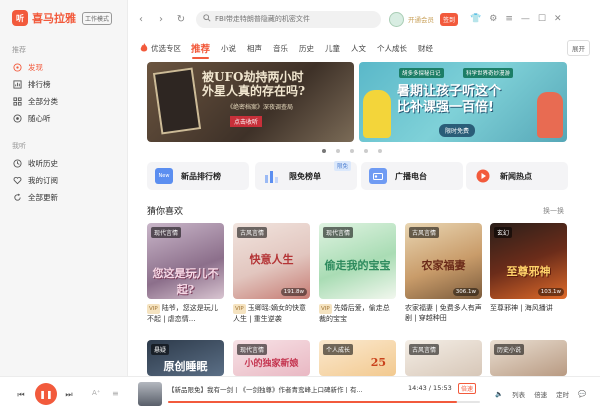  I want to click on book-desc: 农家福妻 | 免费多人有声剧 | 穿越种田, so click(443, 313).